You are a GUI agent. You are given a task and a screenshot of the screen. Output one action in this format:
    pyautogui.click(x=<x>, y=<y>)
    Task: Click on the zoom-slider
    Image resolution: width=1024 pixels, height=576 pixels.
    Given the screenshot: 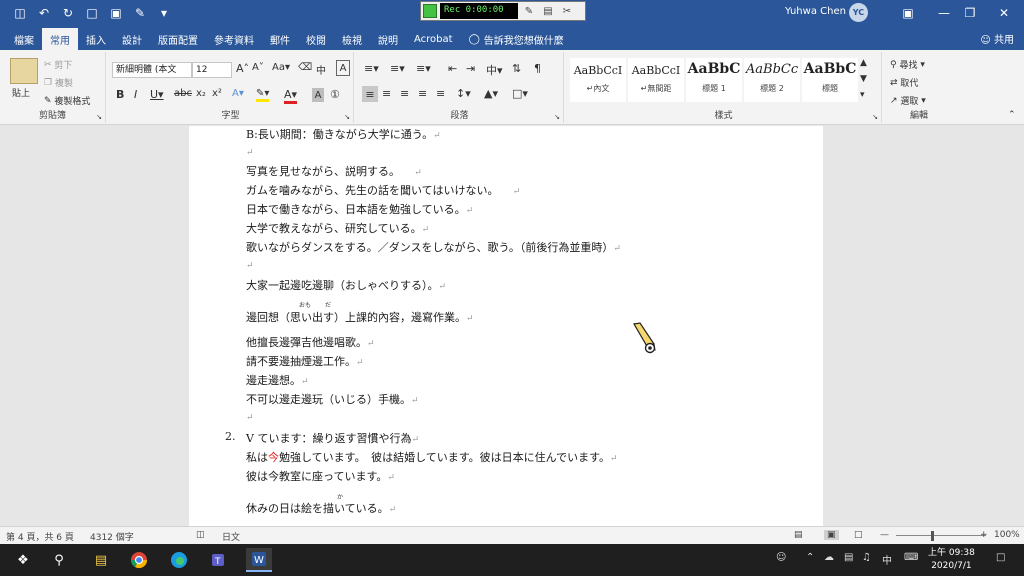 What is the action you would take?
    pyautogui.click(x=941, y=535)
    